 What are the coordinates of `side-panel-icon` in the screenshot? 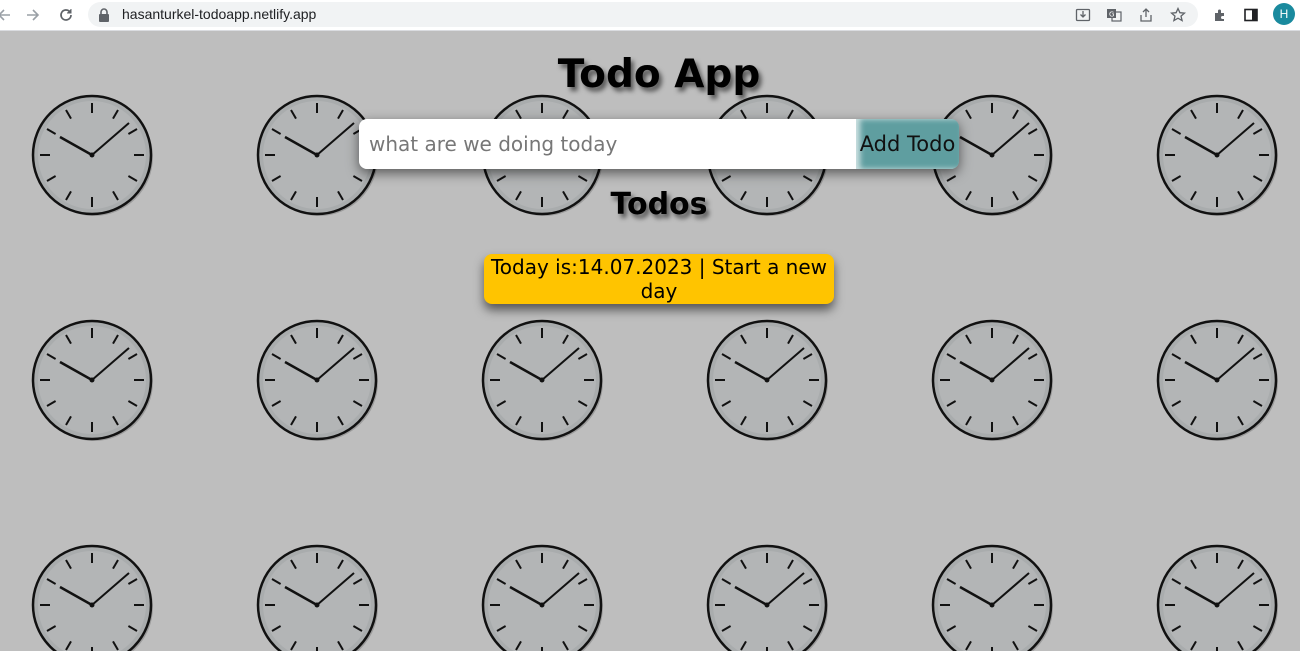 It's located at (1251, 15).